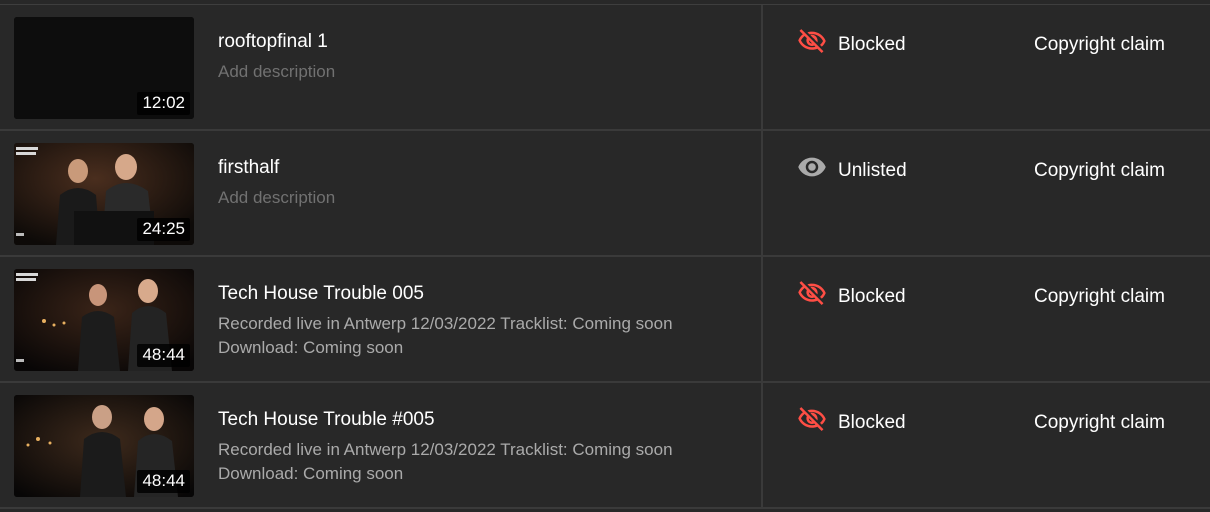 This screenshot has height=512, width=1210. I want to click on video-title: rooftopfinal 1, so click(273, 42).